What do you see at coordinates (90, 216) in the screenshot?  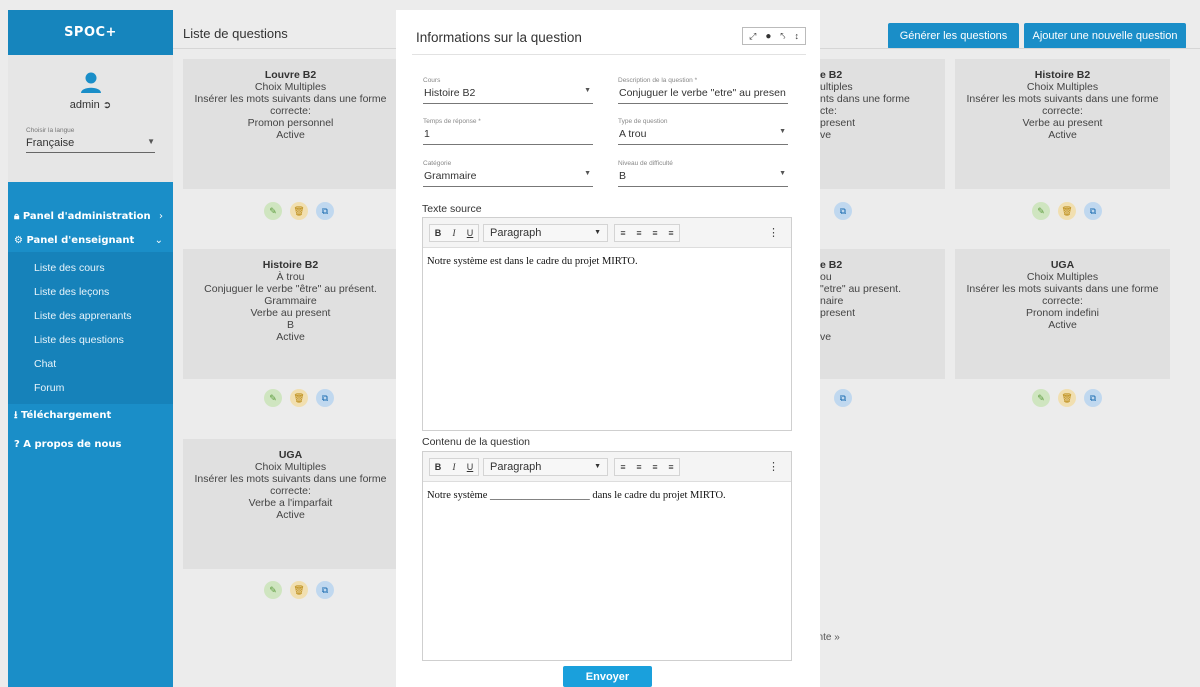 I see `nav-admin-panel: 🔒︎ Panel d'administration ›` at bounding box center [90, 216].